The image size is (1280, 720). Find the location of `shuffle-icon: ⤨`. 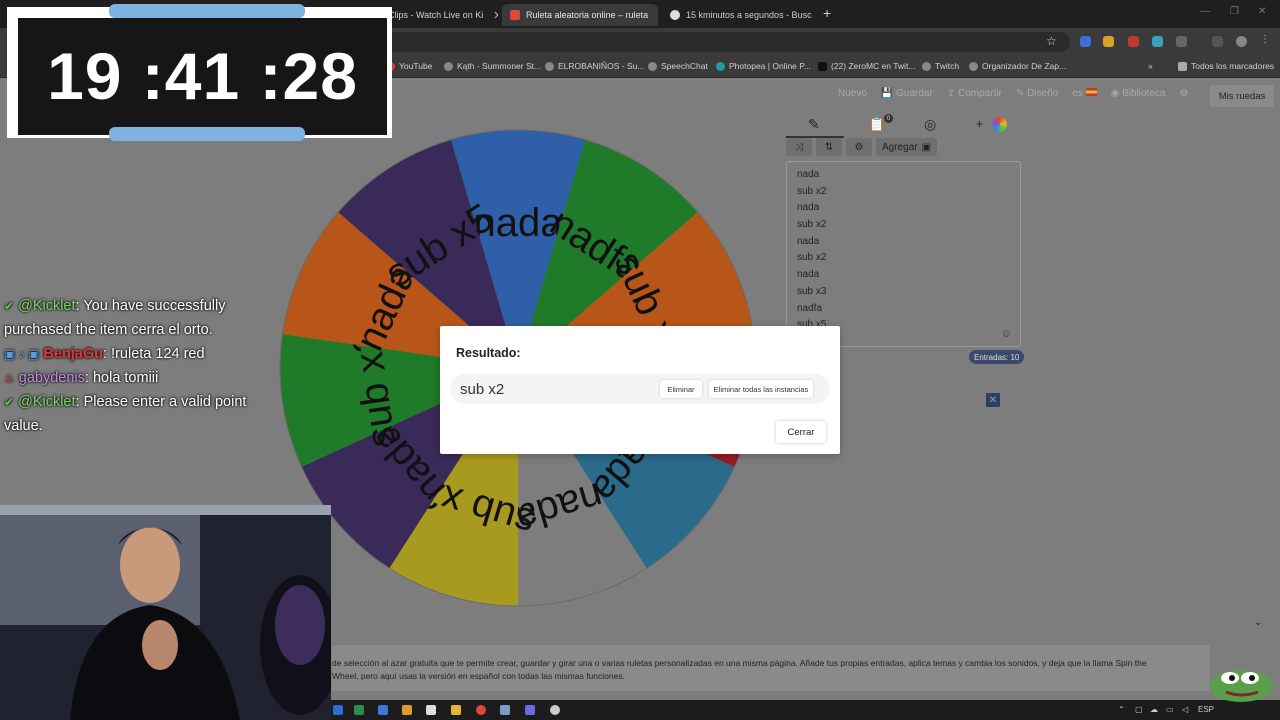

shuffle-icon: ⤨ is located at coordinates (799, 147).